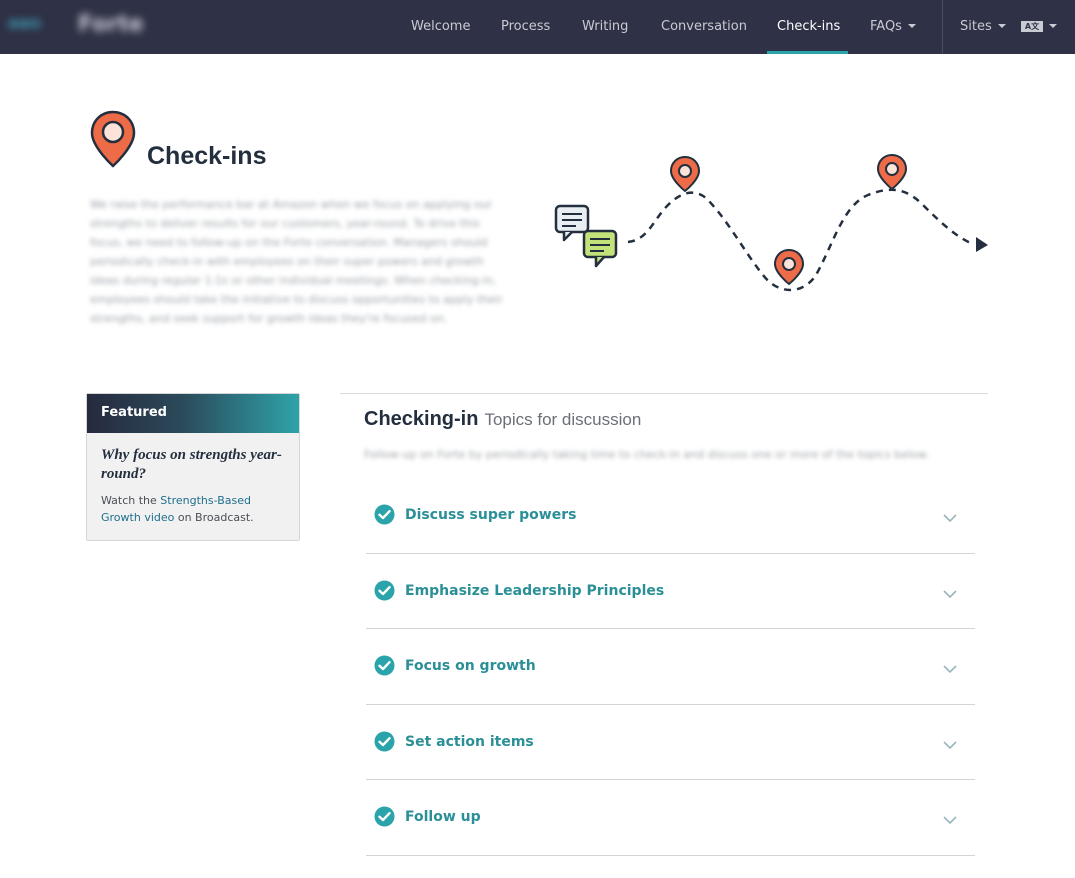 This screenshot has width=1075, height=878. I want to click on accordion-item-label: Follow up, so click(443, 817).